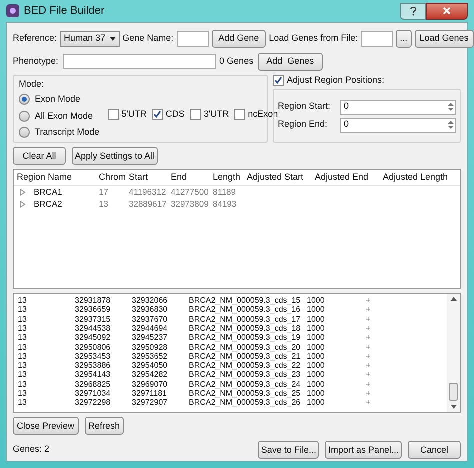  What do you see at coordinates (150, 300) in the screenshot?
I see `table-cell-text: 32932066` at bounding box center [150, 300].